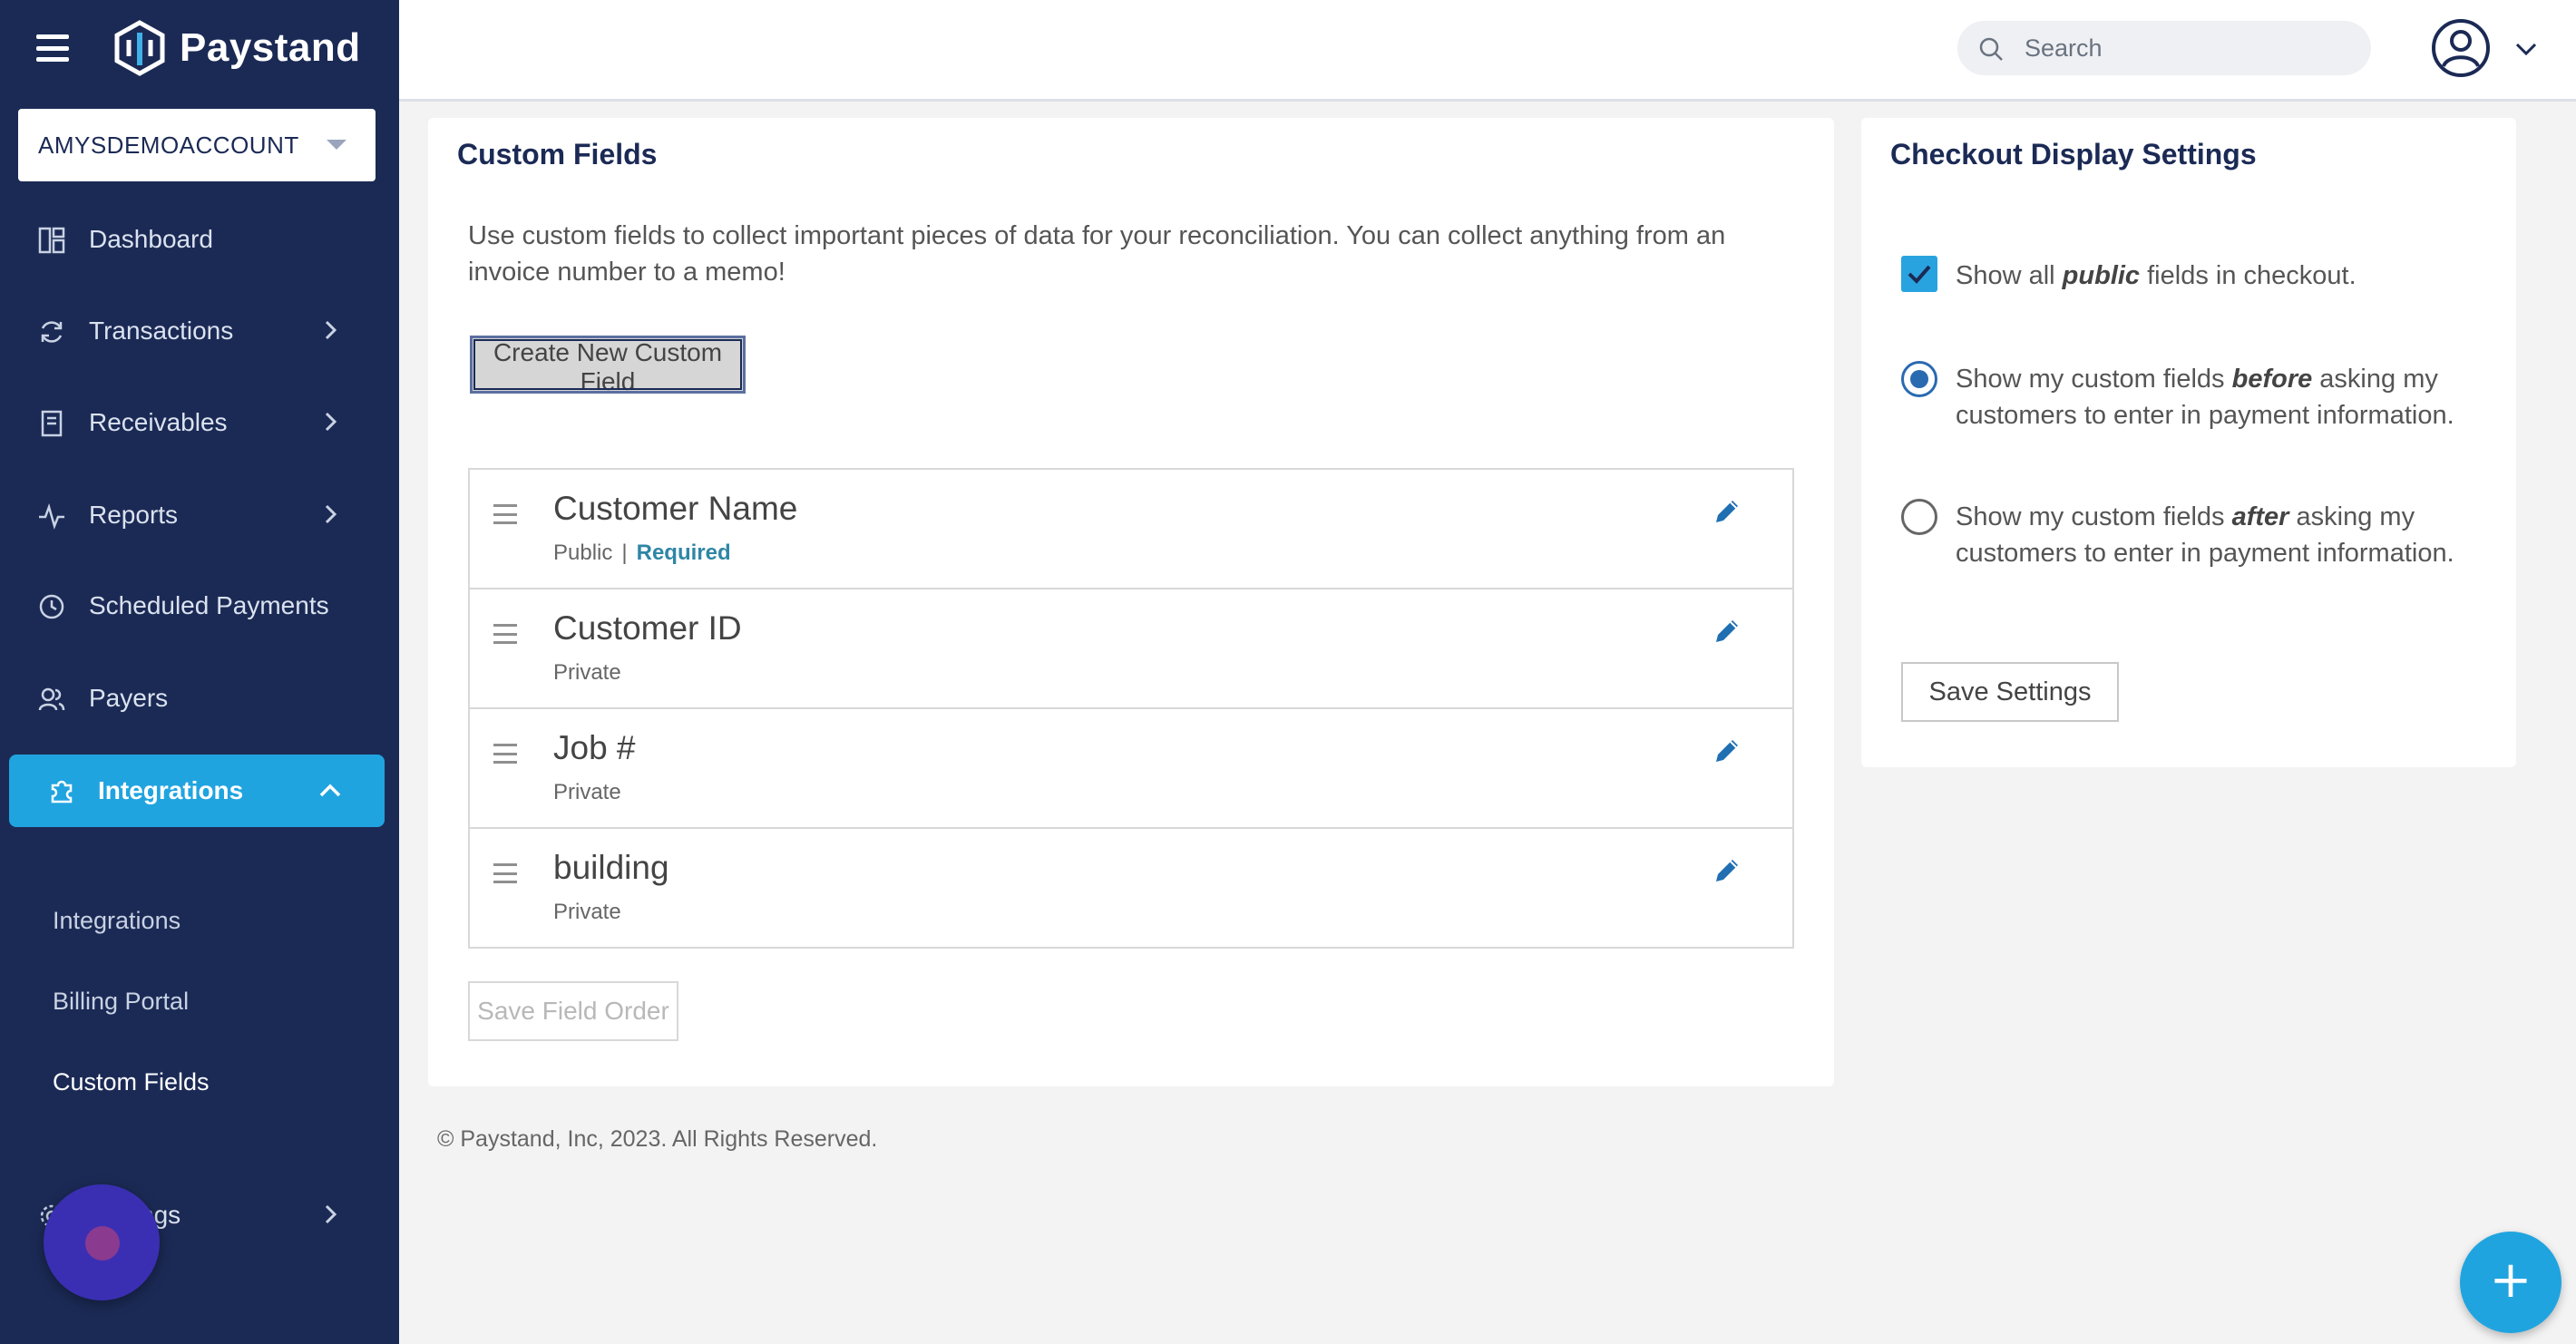 The image size is (2576, 1344). Describe the element at coordinates (151, 239) in the screenshot. I see `sidebar-item-label: Dashboard` at that location.